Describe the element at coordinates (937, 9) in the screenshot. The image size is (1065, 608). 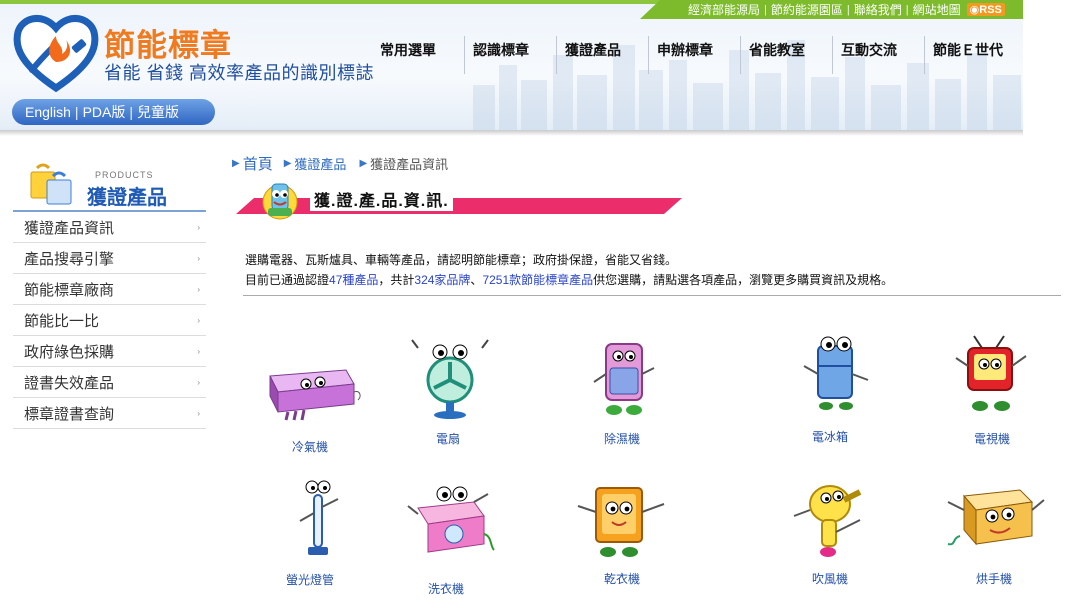
I see `top-link-sitemap: 網站地圖` at that location.